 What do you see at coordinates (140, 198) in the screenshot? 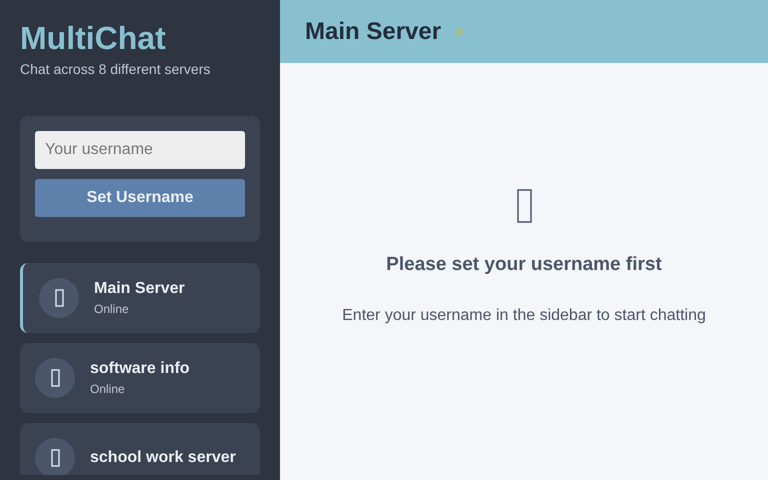
I see `set-username-button: Set Username` at bounding box center [140, 198].